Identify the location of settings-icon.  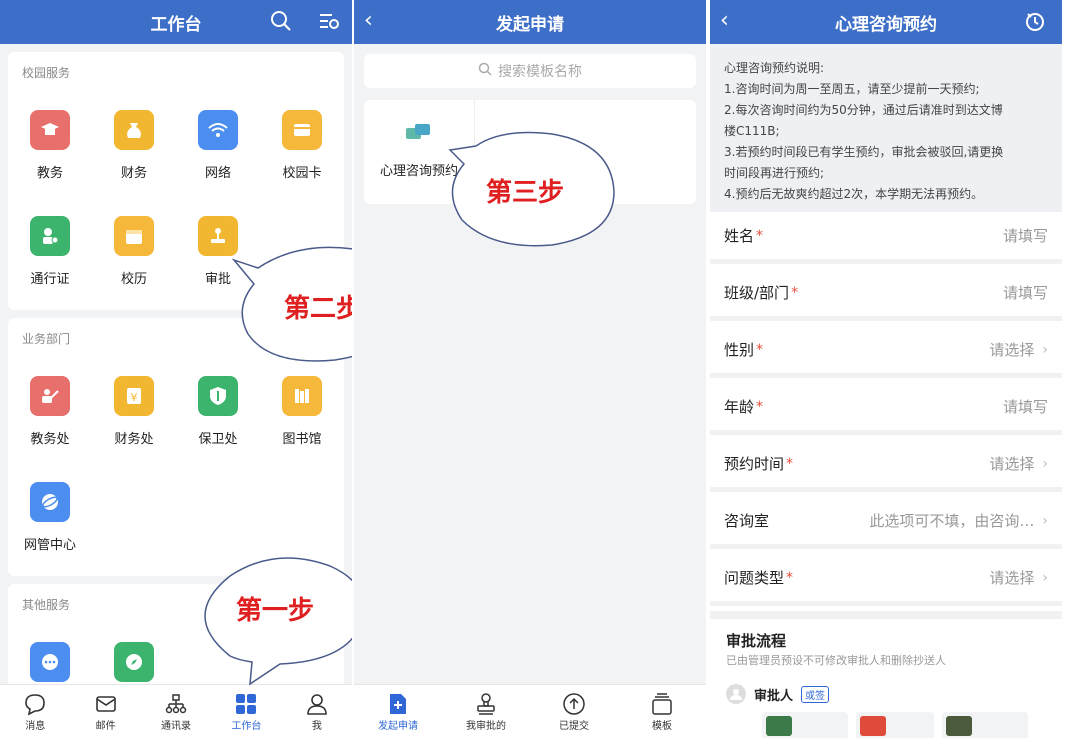
(329, 23).